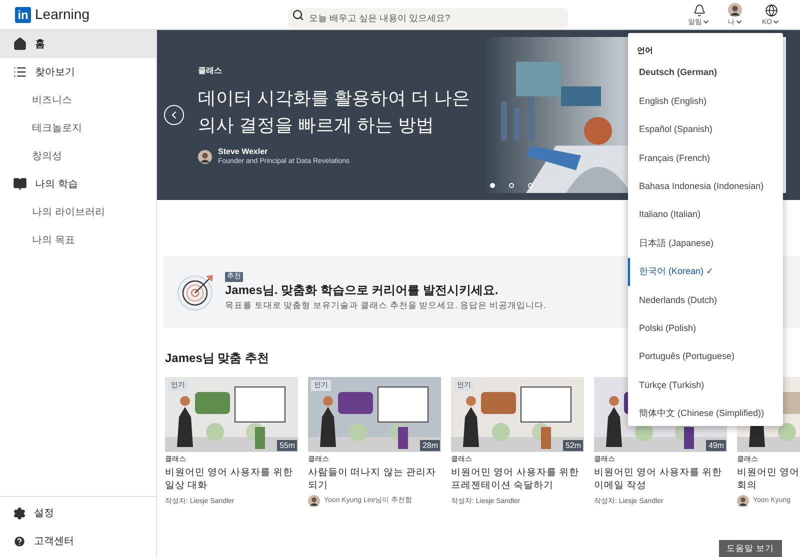  Describe the element at coordinates (196, 292) in the screenshot. I see `target-icon` at that location.